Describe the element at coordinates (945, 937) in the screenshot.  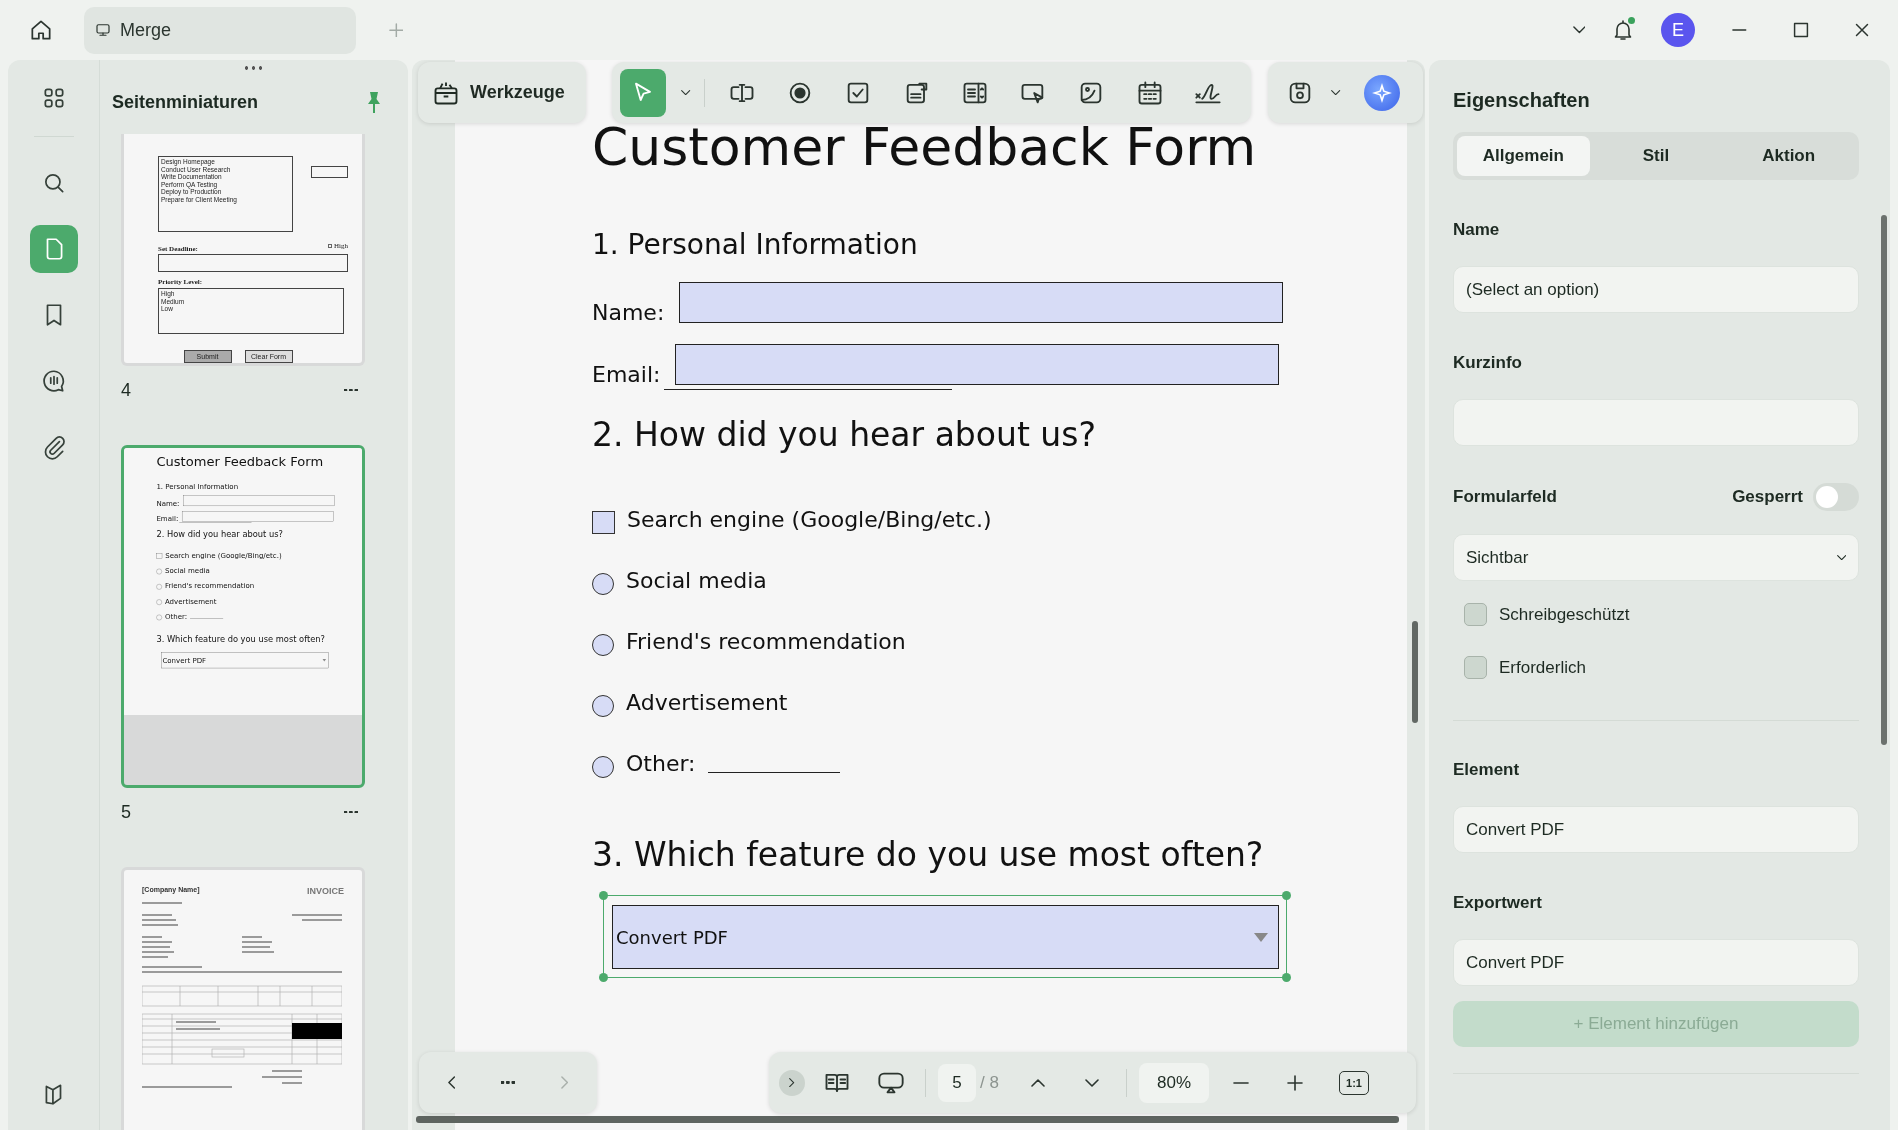
I see `dropdown-field: Convert PDF` at that location.